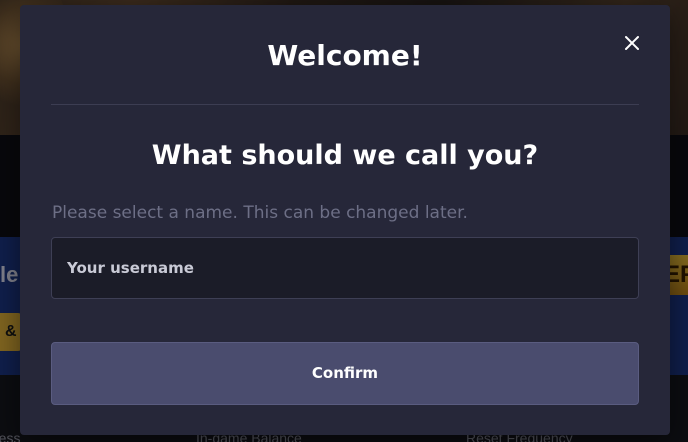 This screenshot has width=688, height=442. I want to click on confirm-button: Confirm, so click(345, 373).